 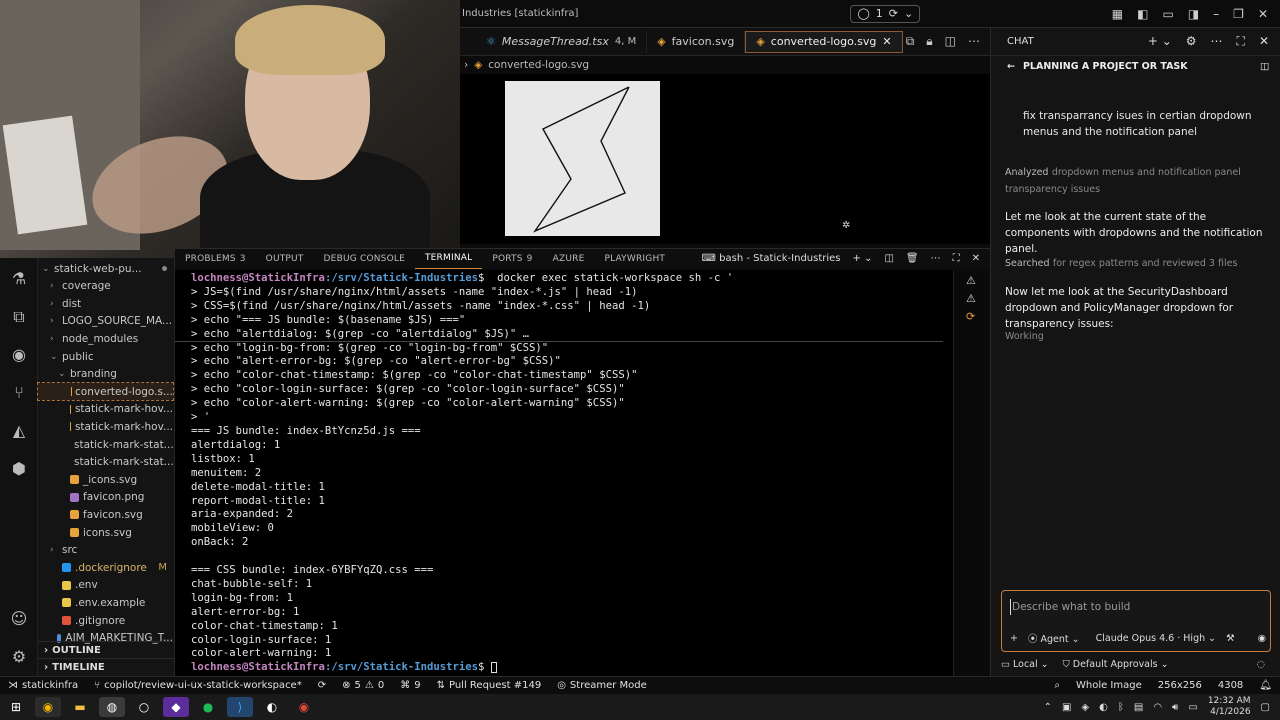 I want to click on tree-item: ⌄ public, so click(x=105, y=356).